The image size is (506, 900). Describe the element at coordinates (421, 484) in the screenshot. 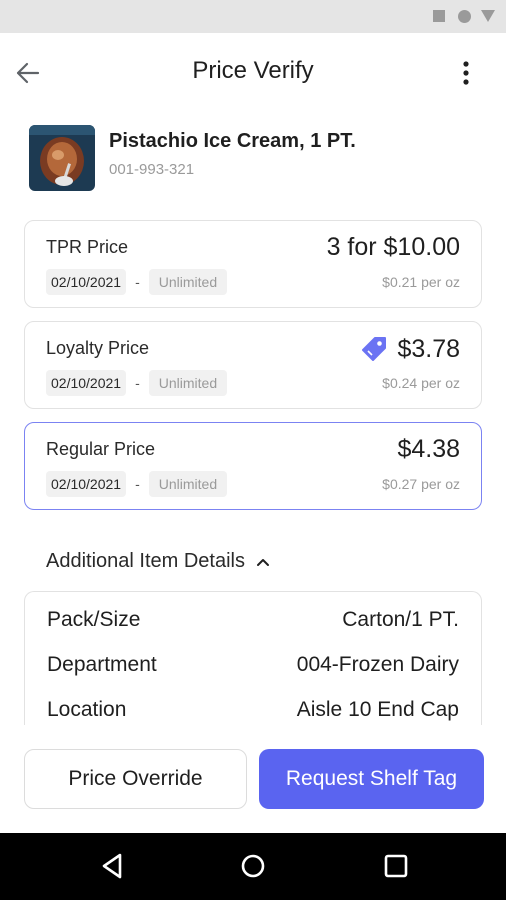

I see `unit-price: $0.27 per oz` at that location.